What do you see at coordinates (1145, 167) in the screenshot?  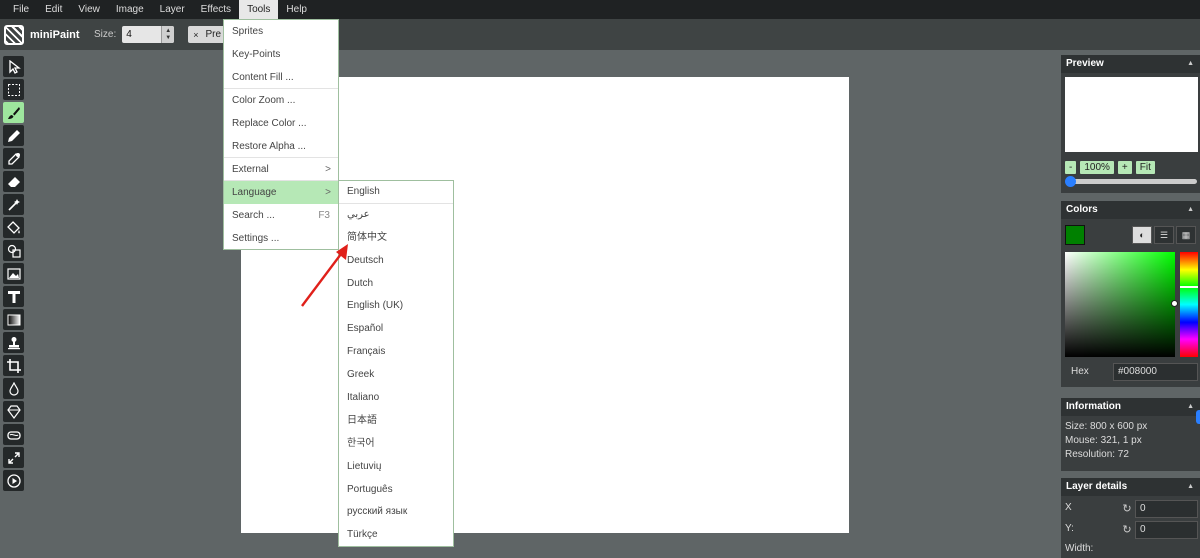 I see `zoom-fit-button: Fit` at bounding box center [1145, 167].